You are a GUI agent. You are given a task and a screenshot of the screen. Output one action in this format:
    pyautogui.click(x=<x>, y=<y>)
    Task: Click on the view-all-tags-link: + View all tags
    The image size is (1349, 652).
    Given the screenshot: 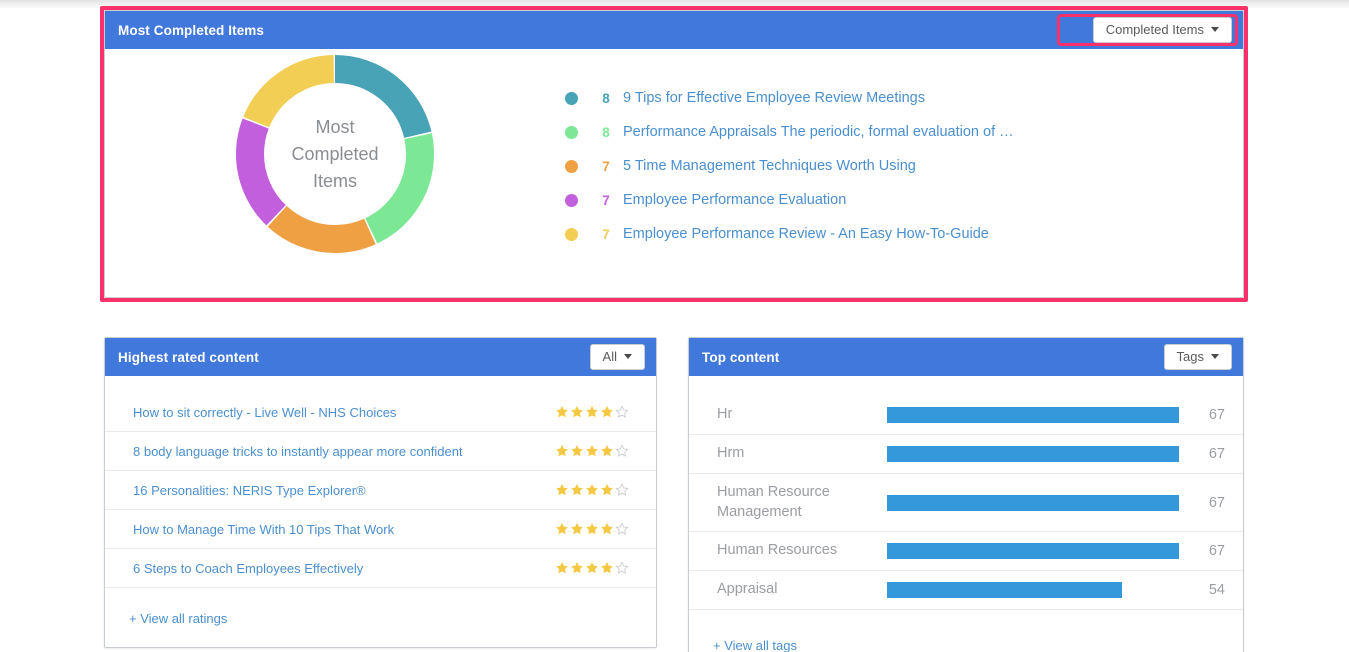 What is the action you would take?
    pyautogui.click(x=743, y=631)
    